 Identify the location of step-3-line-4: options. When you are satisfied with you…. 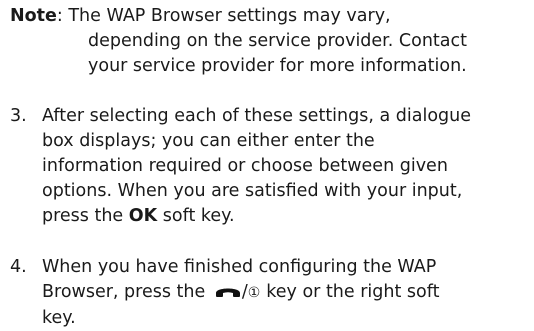
(252, 191).